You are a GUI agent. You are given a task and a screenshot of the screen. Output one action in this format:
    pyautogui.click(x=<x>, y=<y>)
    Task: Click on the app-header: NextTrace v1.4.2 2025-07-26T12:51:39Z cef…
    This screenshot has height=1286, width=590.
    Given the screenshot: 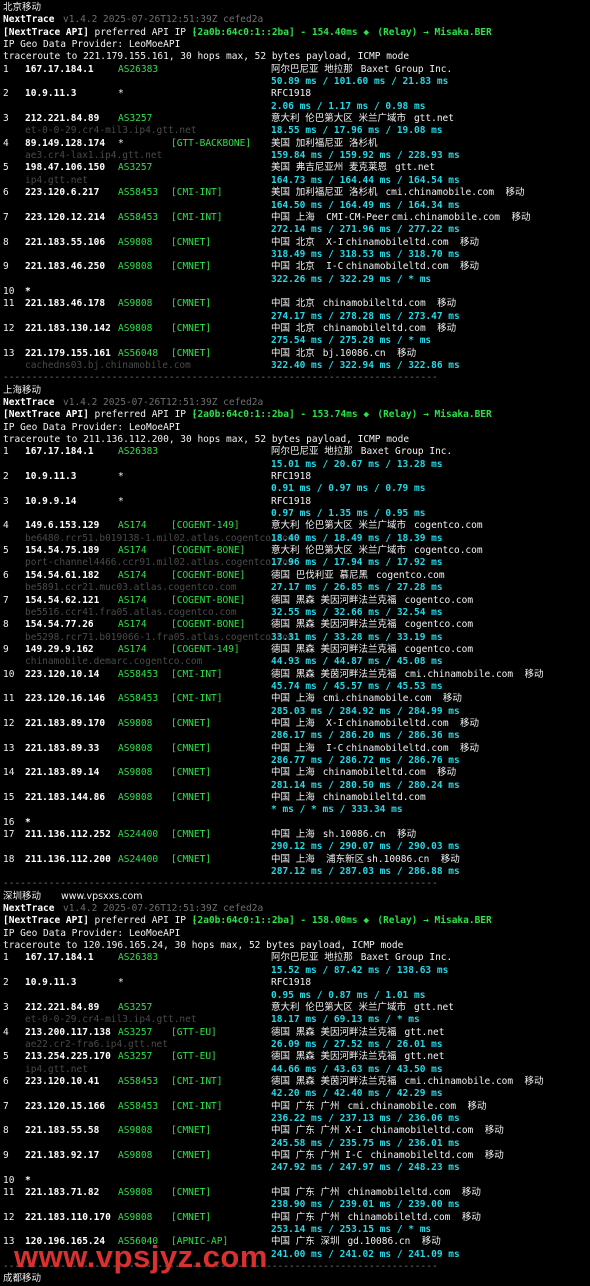 What is the action you would take?
    pyautogui.click(x=296, y=20)
    